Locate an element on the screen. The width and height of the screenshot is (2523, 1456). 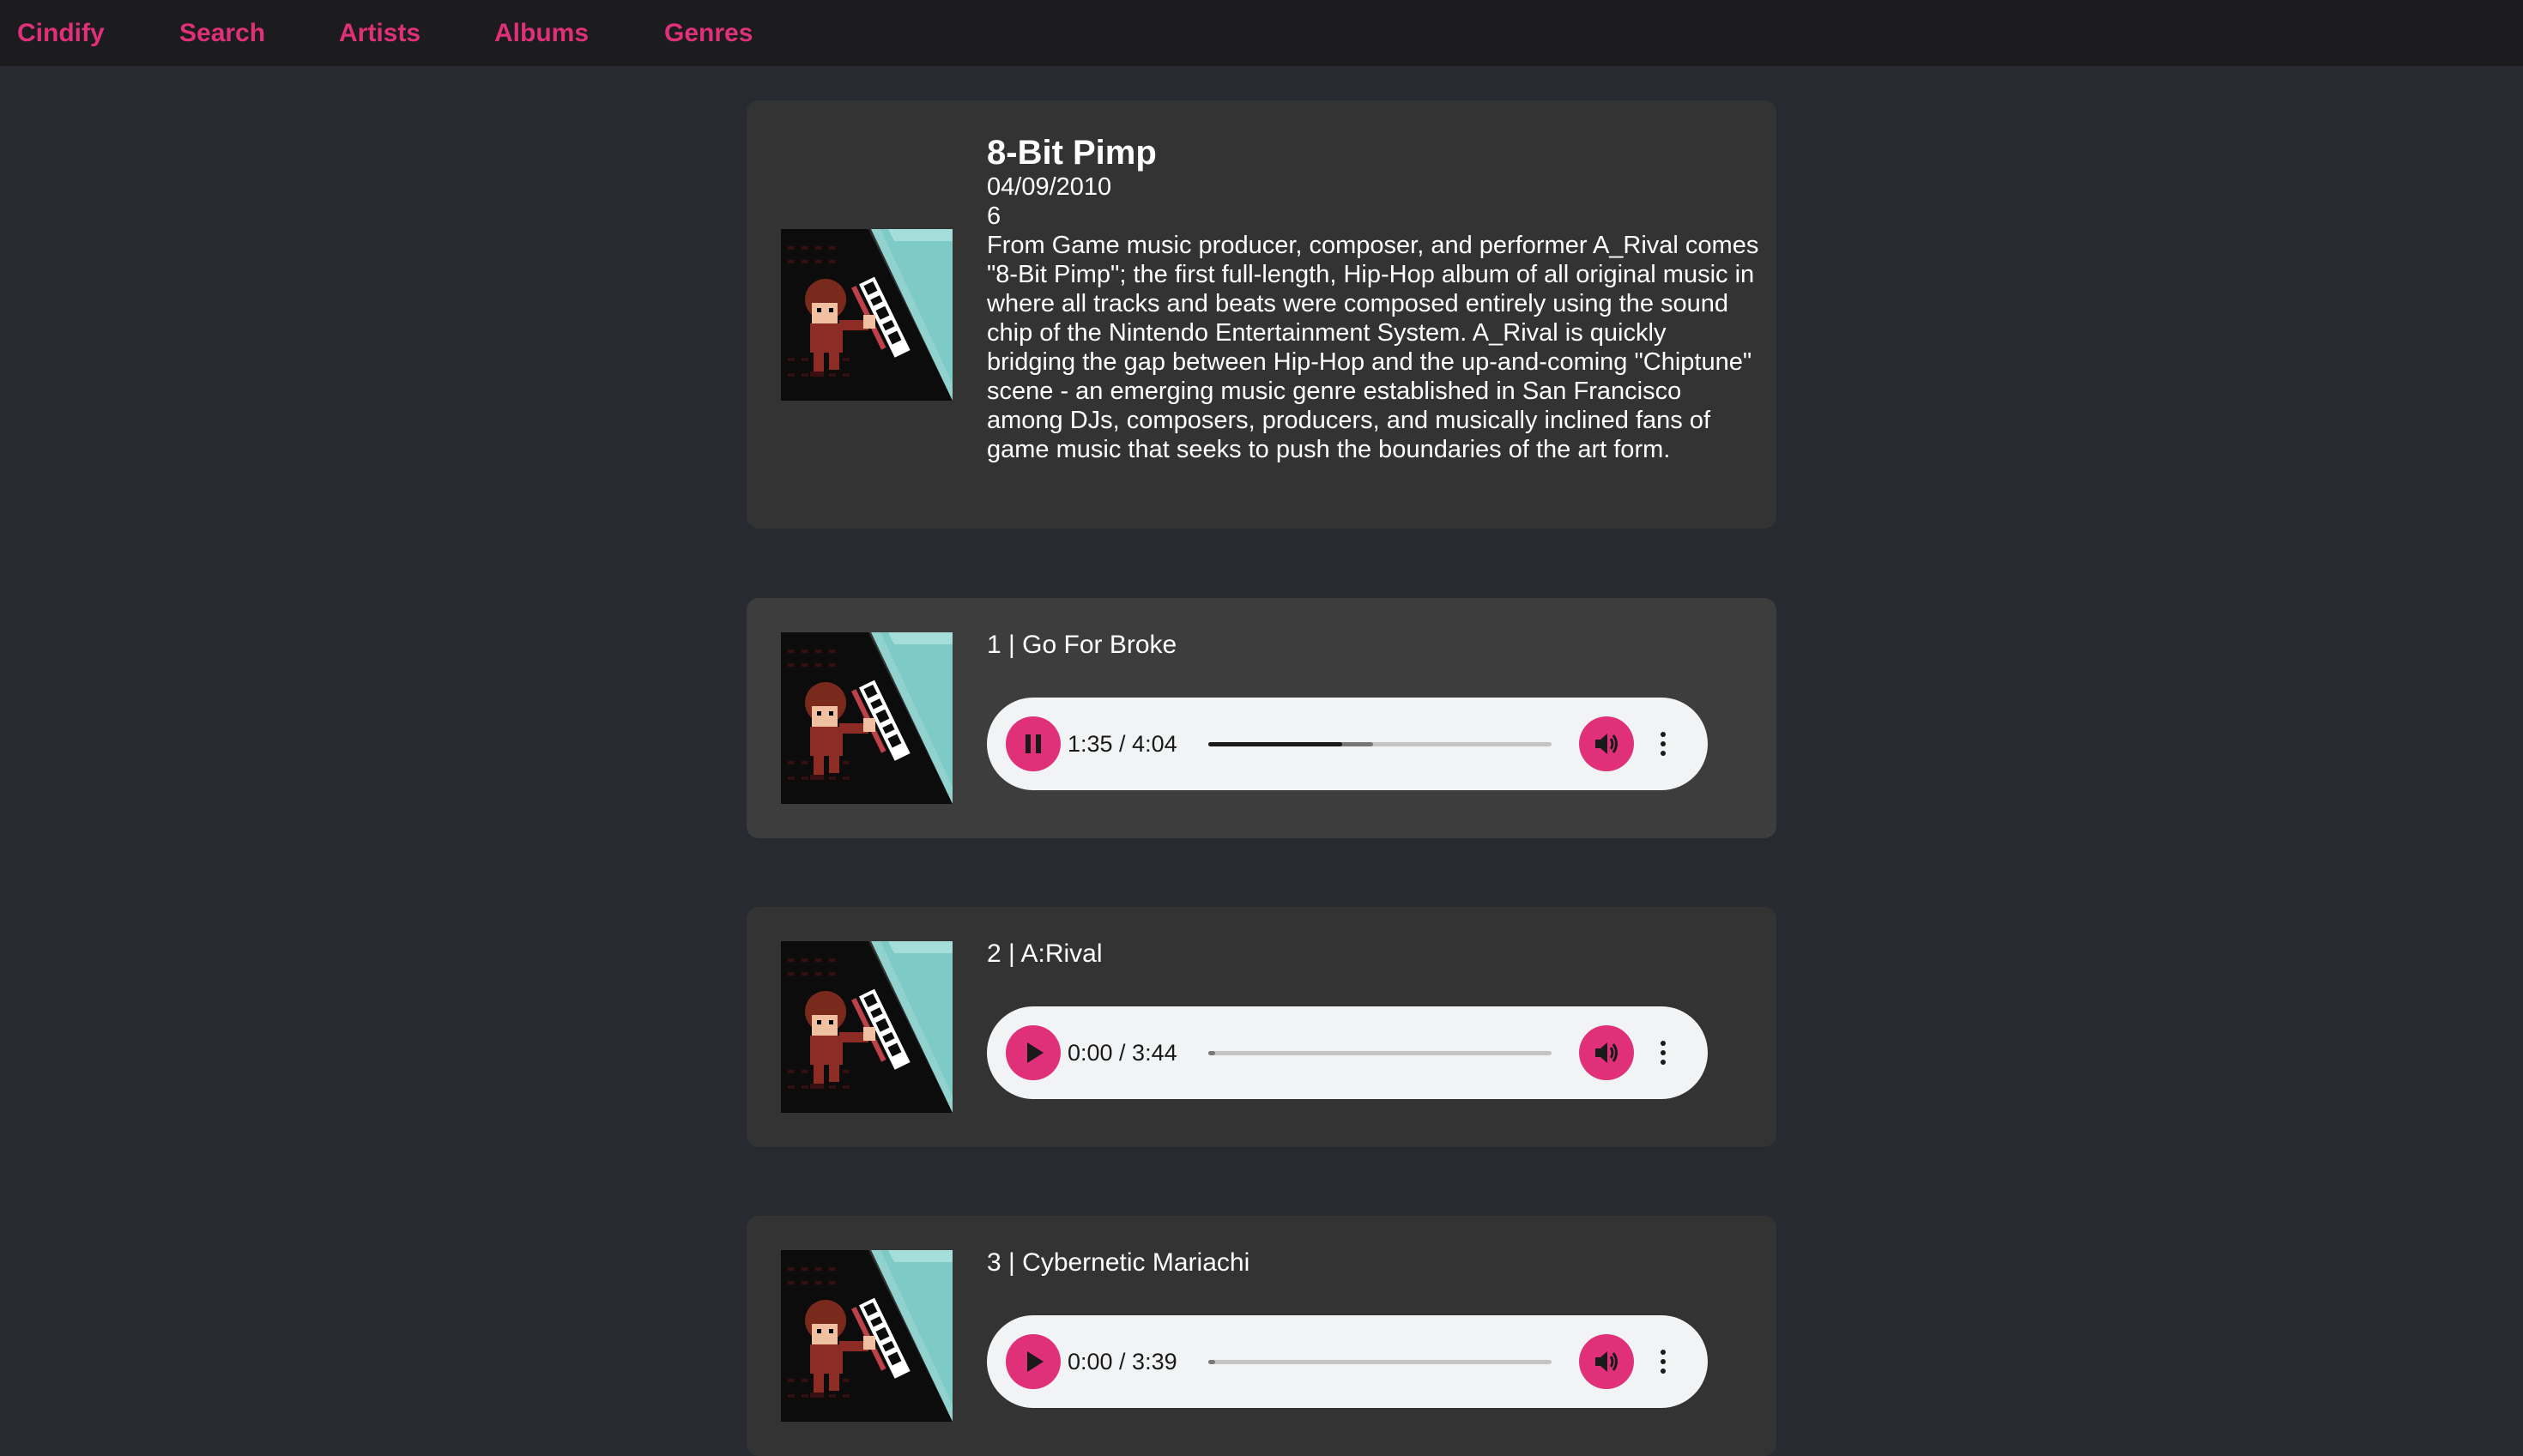
album-title: 8-Bit Pimp is located at coordinates (1072, 153).